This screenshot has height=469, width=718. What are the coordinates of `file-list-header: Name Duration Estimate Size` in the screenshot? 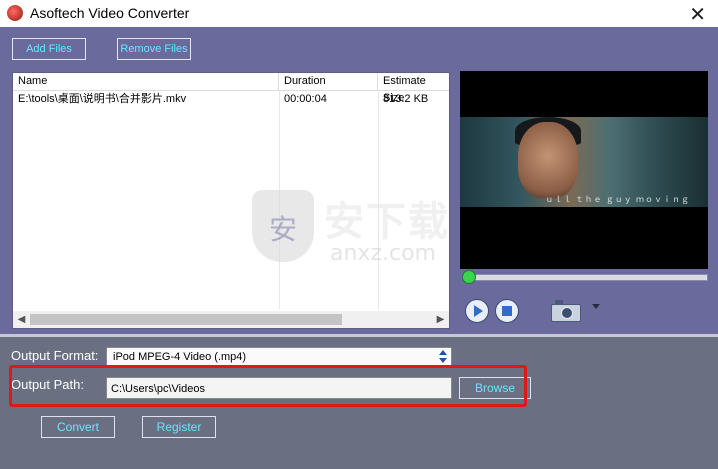 It's located at (231, 88).